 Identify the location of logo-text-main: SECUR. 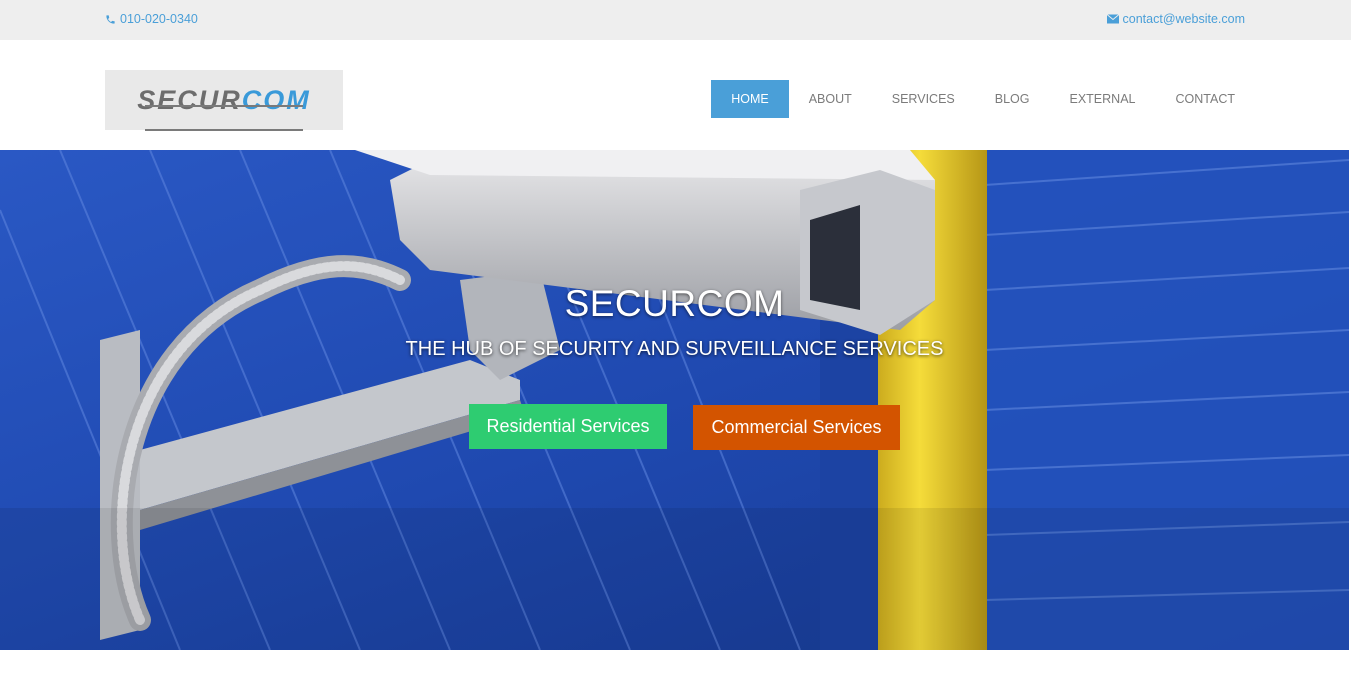
(189, 99).